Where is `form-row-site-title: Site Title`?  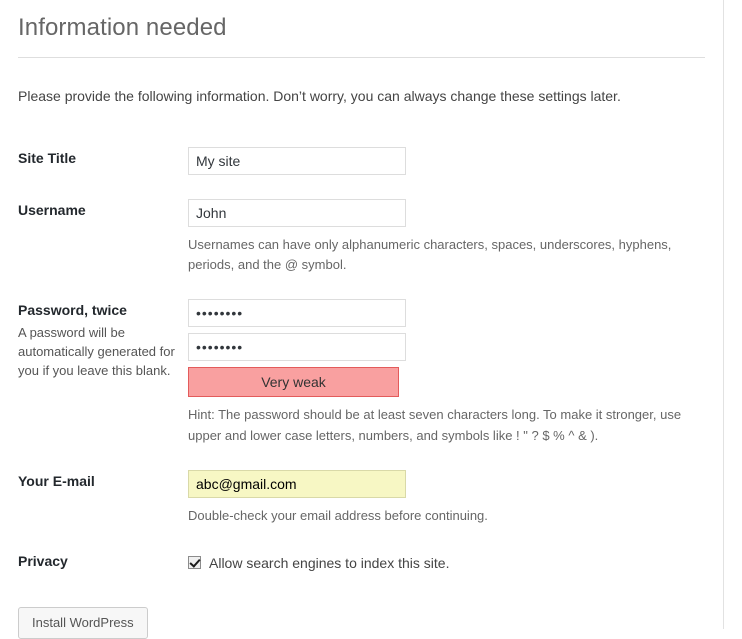
form-row-site-title: Site Title is located at coordinates (361, 161).